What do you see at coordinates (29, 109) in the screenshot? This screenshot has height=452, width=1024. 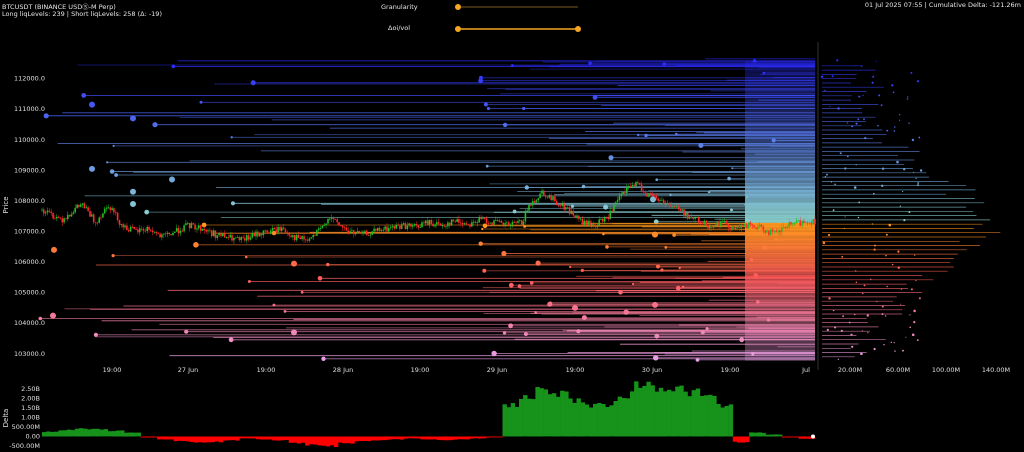 I see `price-tick-label: 111000.0` at bounding box center [29, 109].